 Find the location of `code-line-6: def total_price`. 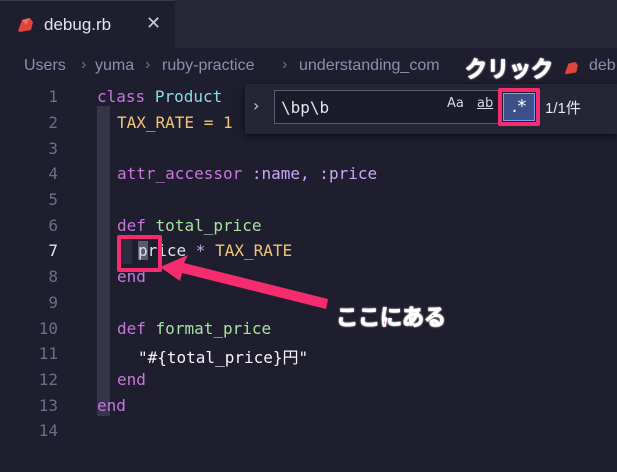

code-line-6: def total_price is located at coordinates (189, 225).